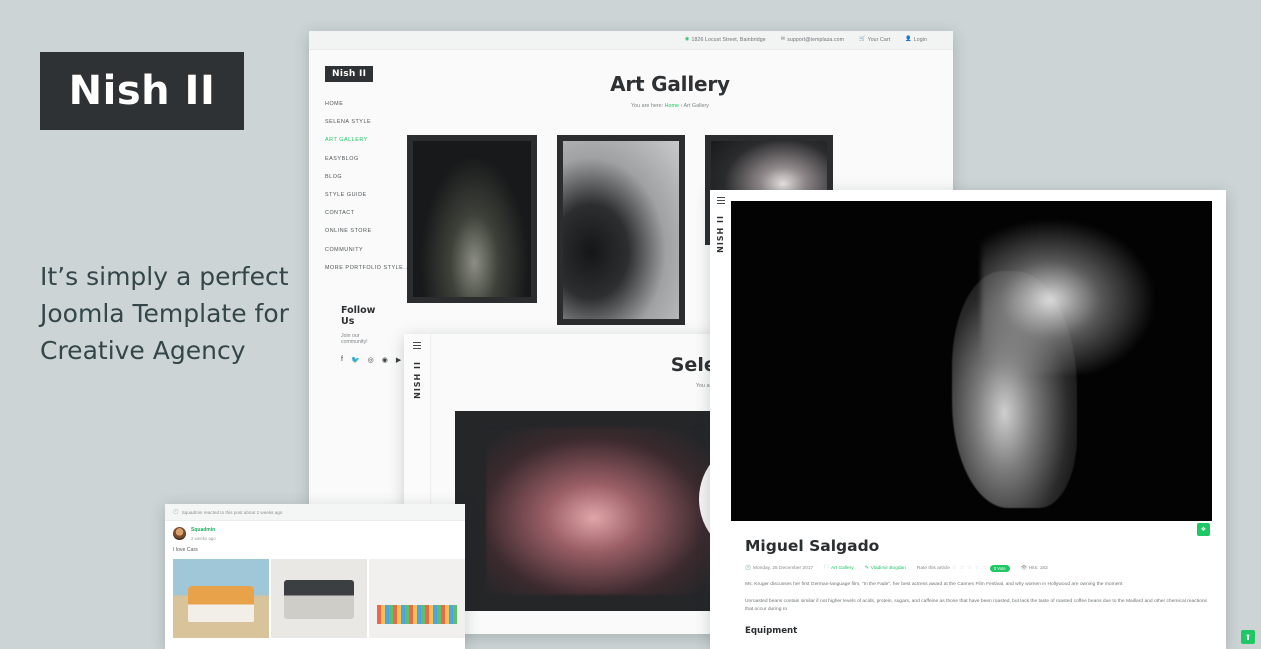 This screenshot has width=1261, height=649. Describe the element at coordinates (203, 530) in the screenshot. I see `post-author: Squadmin` at that location.